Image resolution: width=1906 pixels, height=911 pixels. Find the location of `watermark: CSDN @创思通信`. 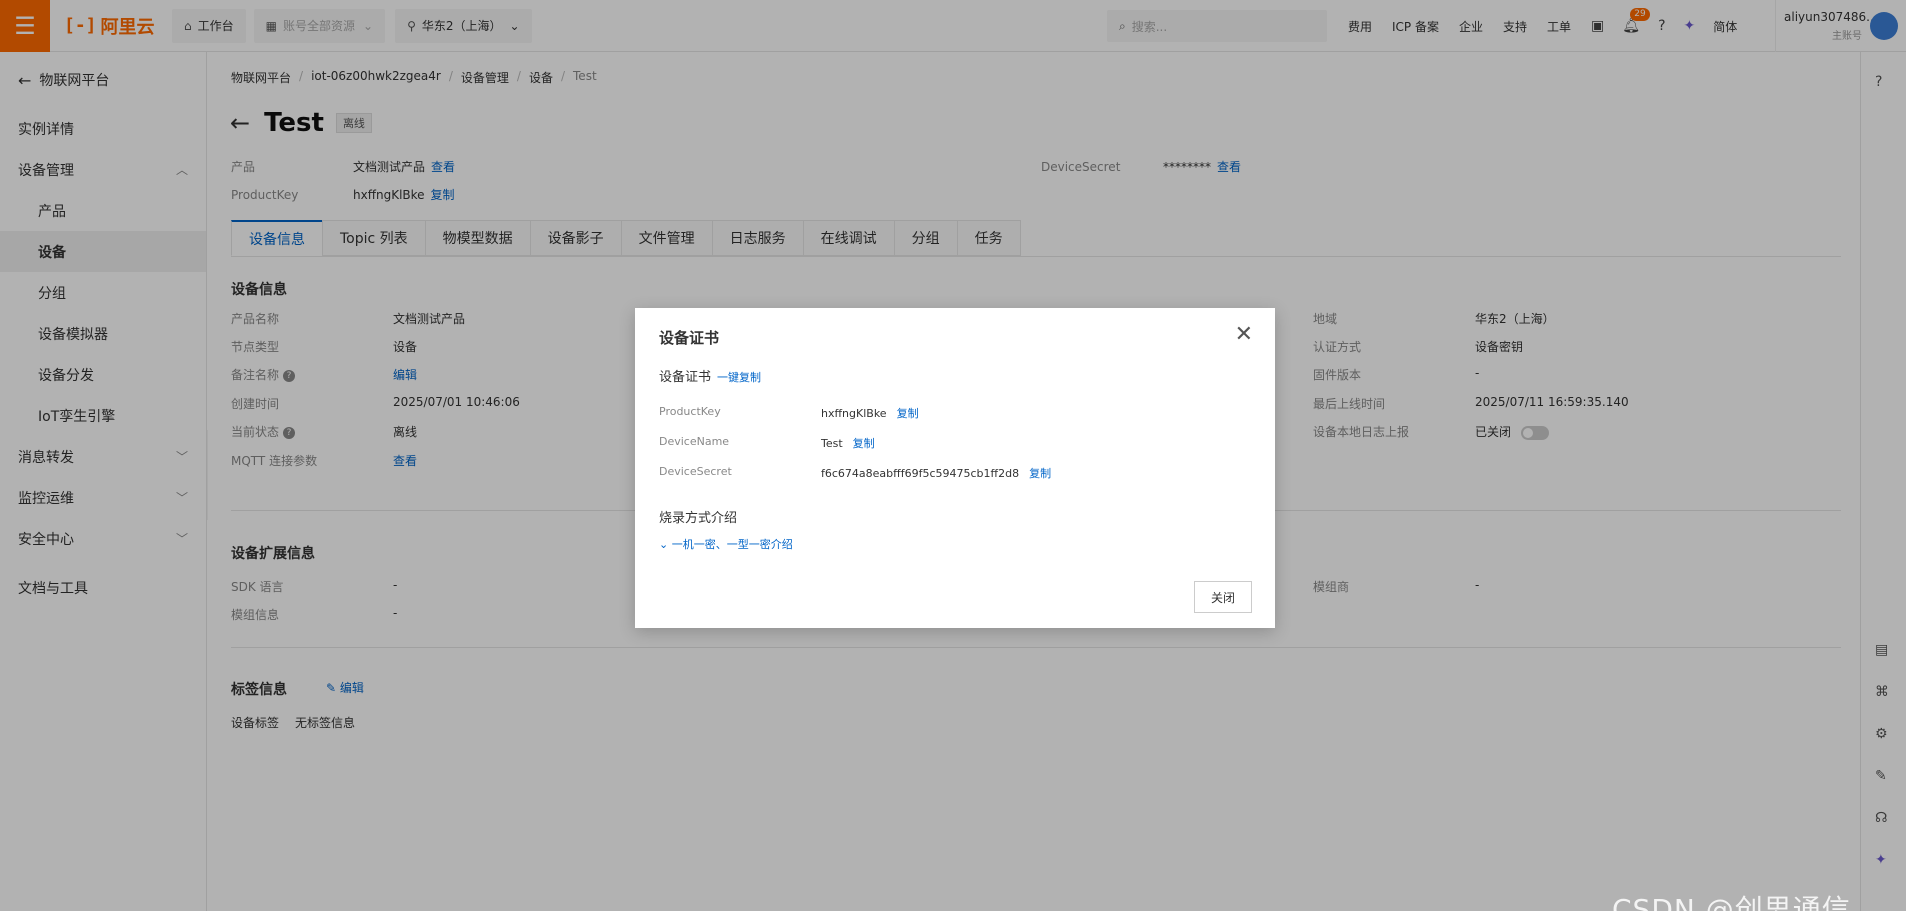

watermark: CSDN @创思通信 is located at coordinates (1731, 902).